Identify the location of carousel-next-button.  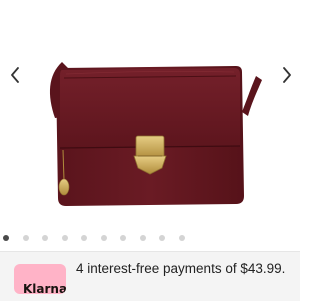
(287, 75).